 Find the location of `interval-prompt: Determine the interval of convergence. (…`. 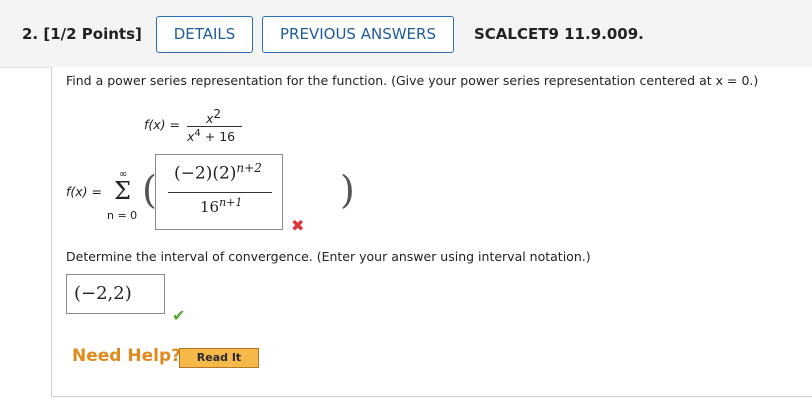

interval-prompt: Determine the interval of convergence. (… is located at coordinates (328, 256).